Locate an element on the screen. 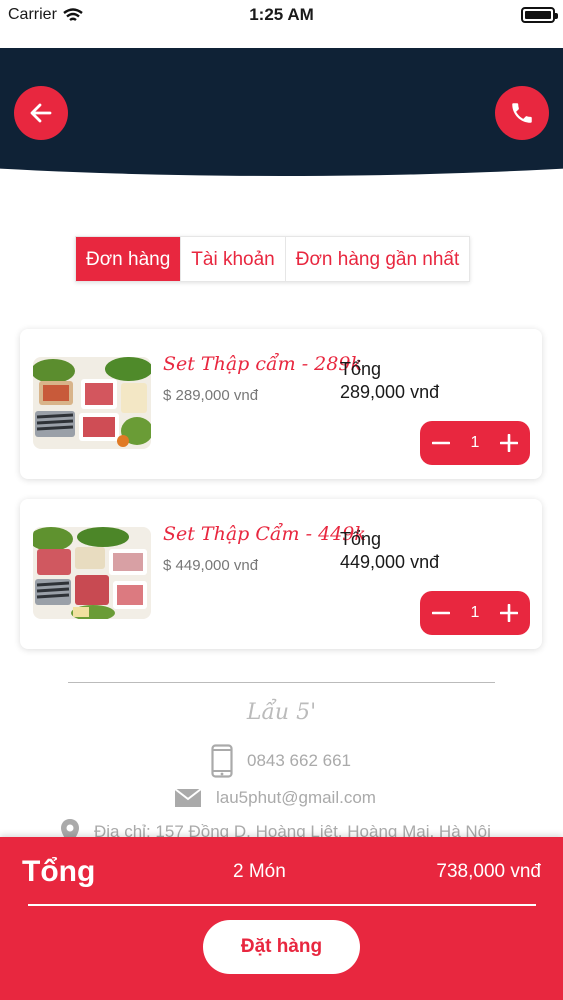  tab-orders: Đơn hàng is located at coordinates (129, 259).